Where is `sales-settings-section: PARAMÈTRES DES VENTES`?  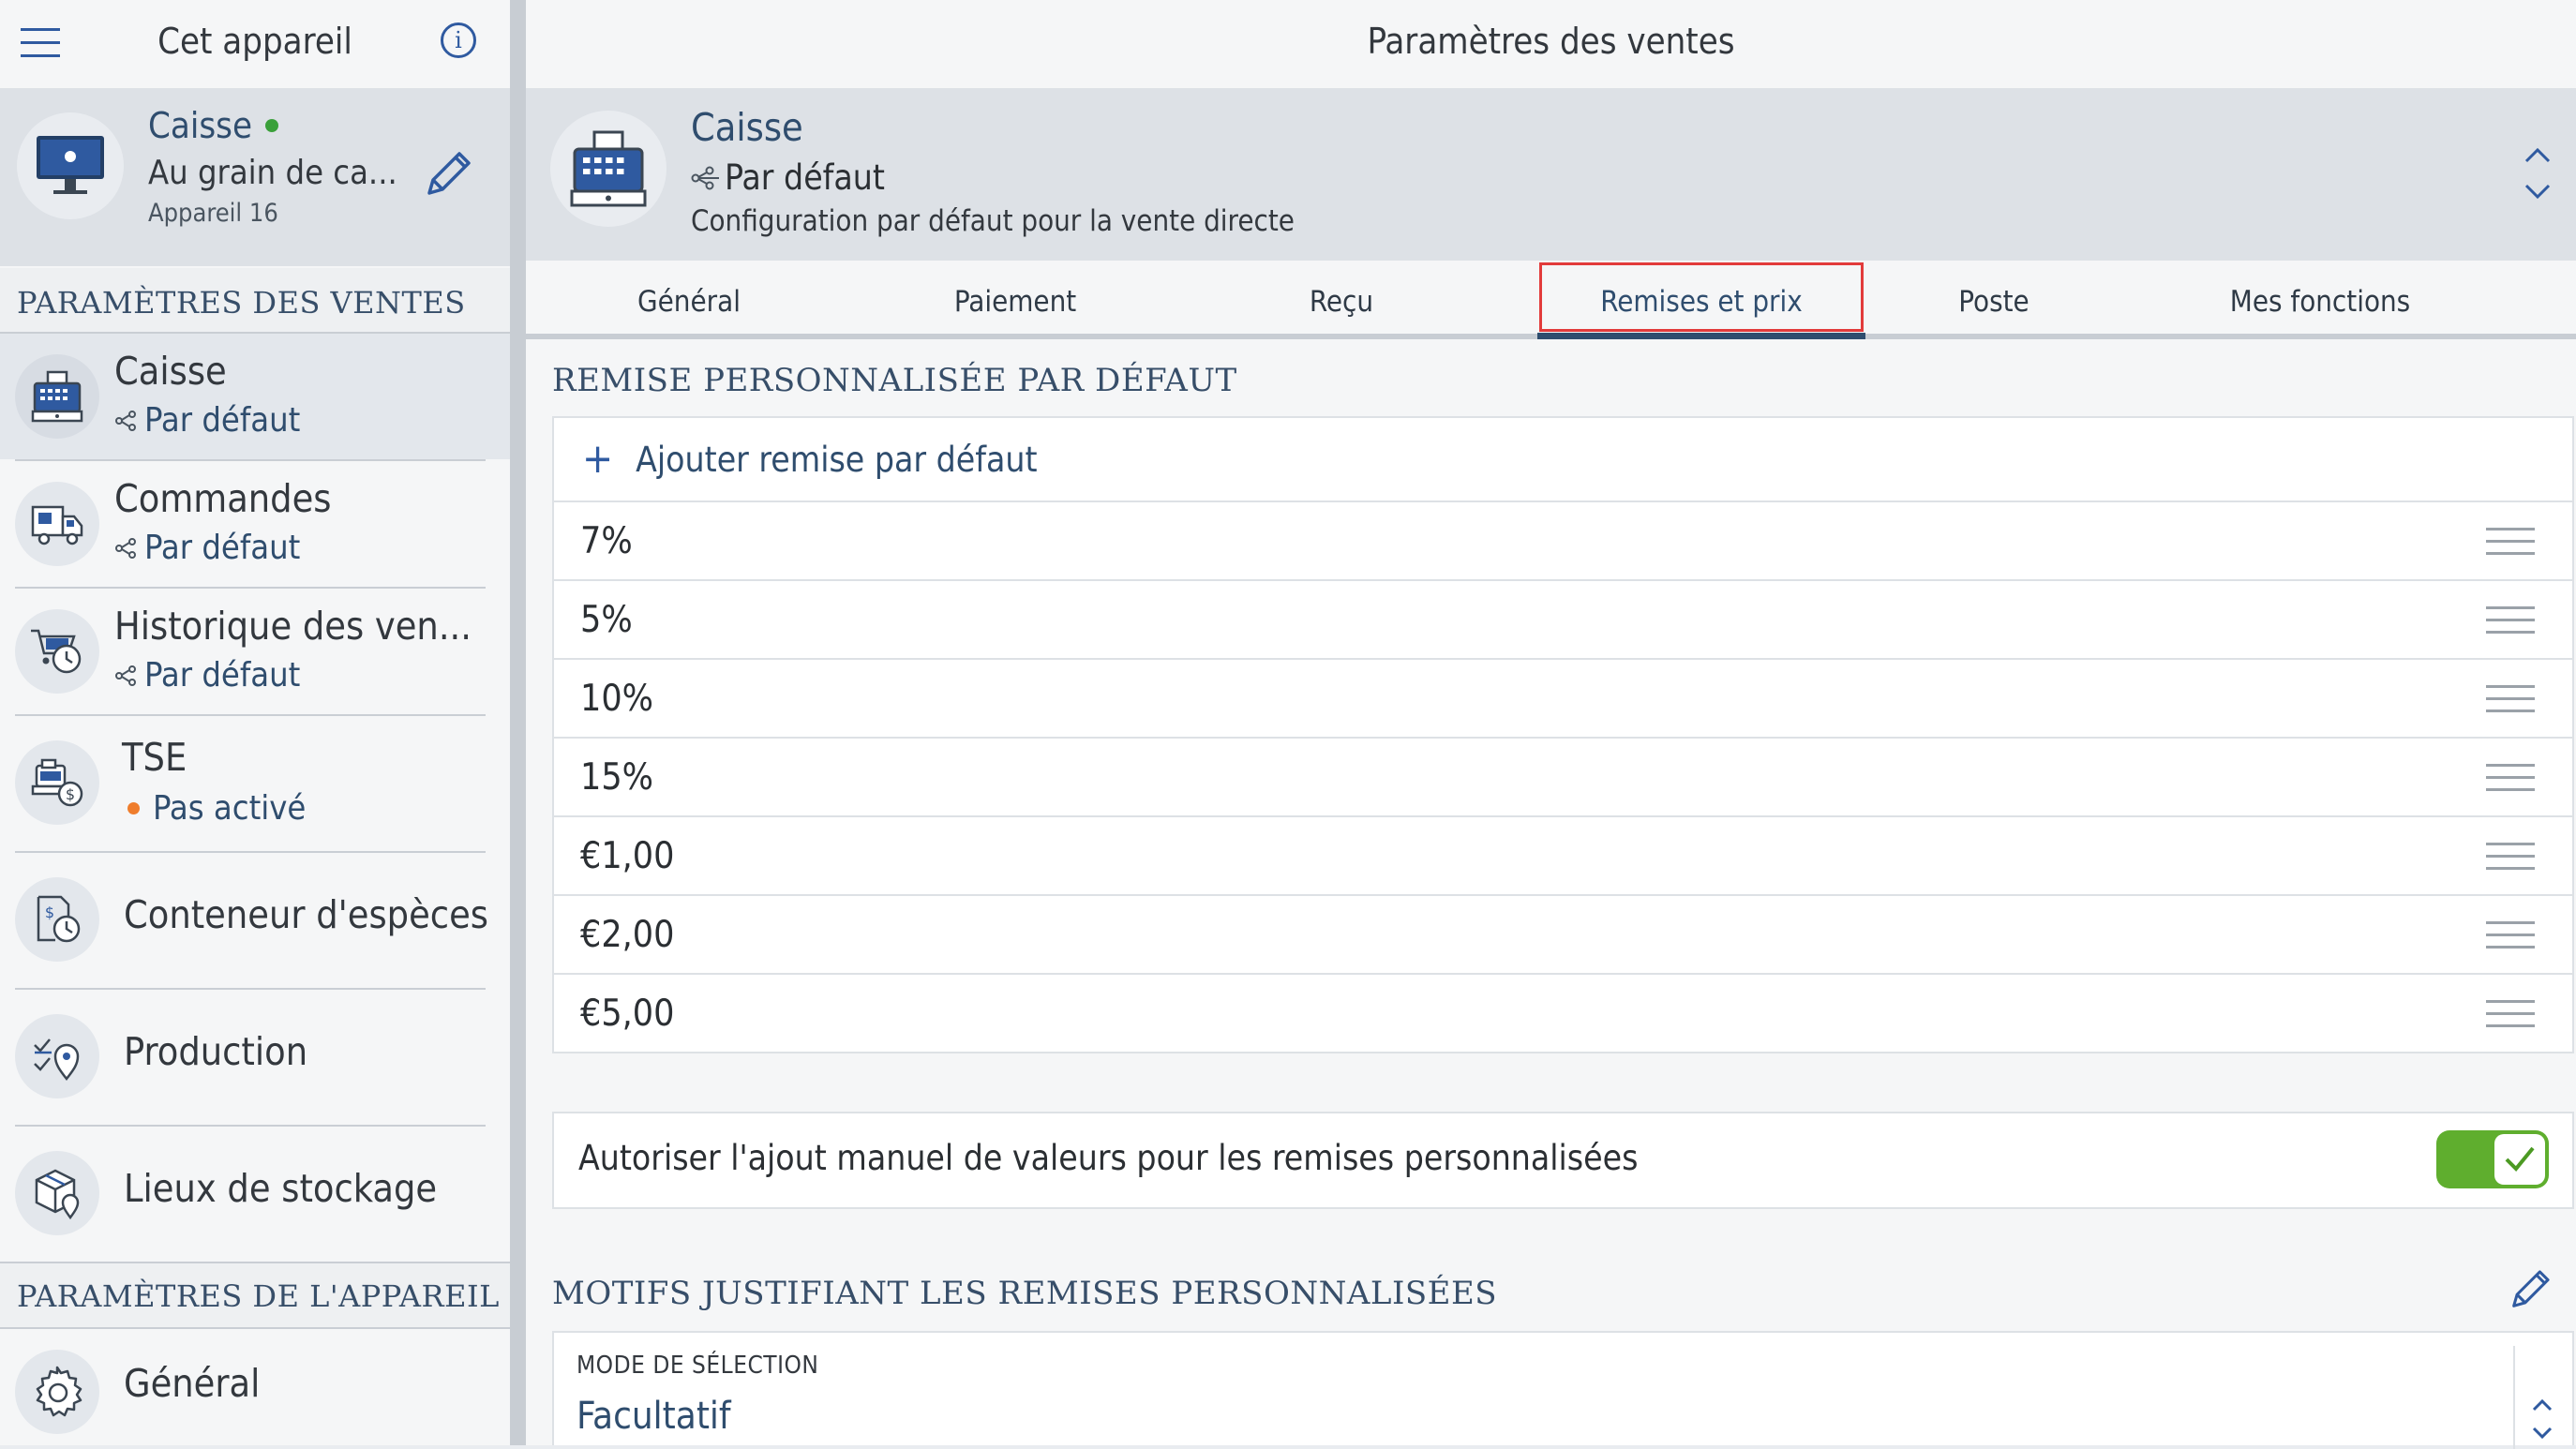 sales-settings-section: PARAMÈTRES DES VENTES is located at coordinates (255, 300).